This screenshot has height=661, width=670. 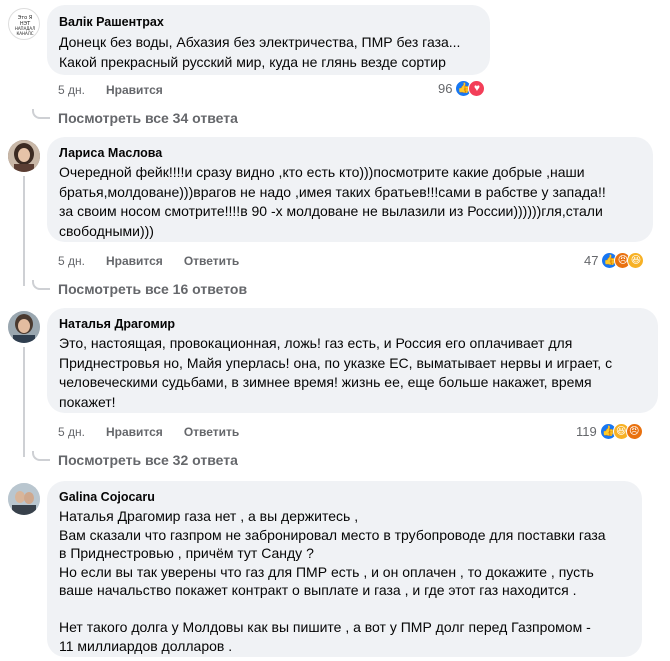 What do you see at coordinates (148, 460) in the screenshot?
I see `view-replies-label: Посмотреть все 32 ответа` at bounding box center [148, 460].